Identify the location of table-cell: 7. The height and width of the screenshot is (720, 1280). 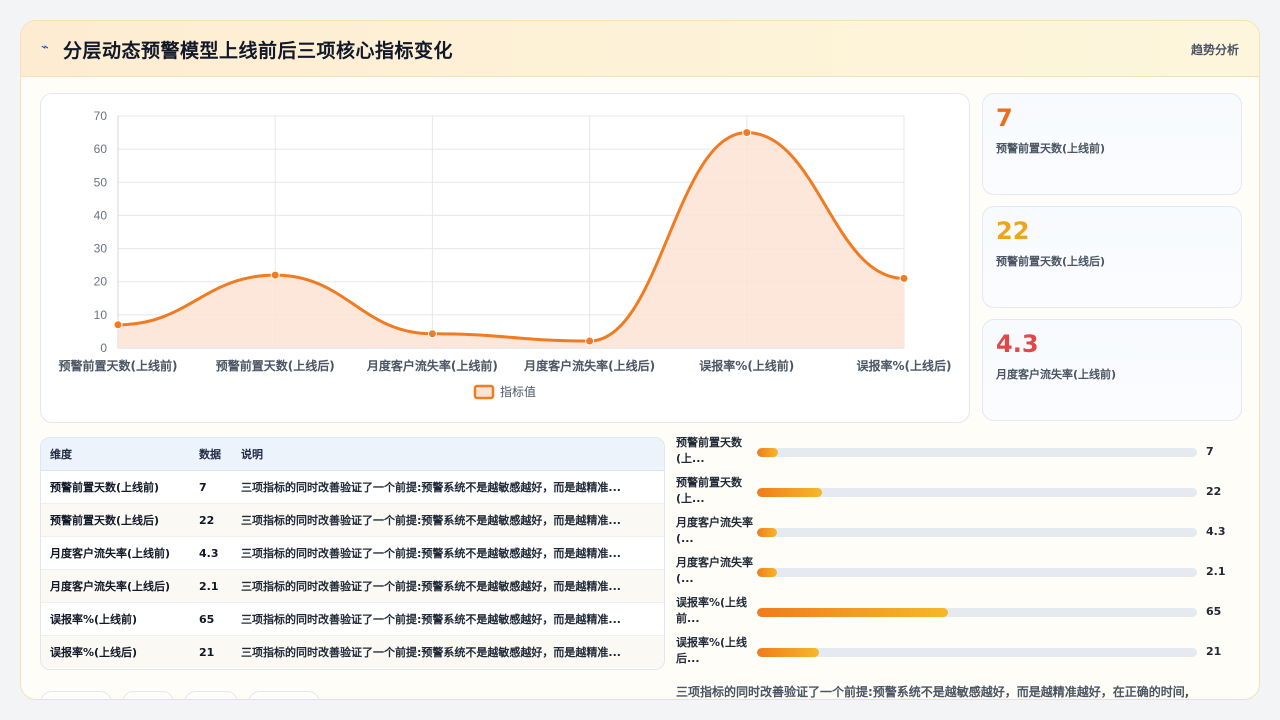
(211, 487).